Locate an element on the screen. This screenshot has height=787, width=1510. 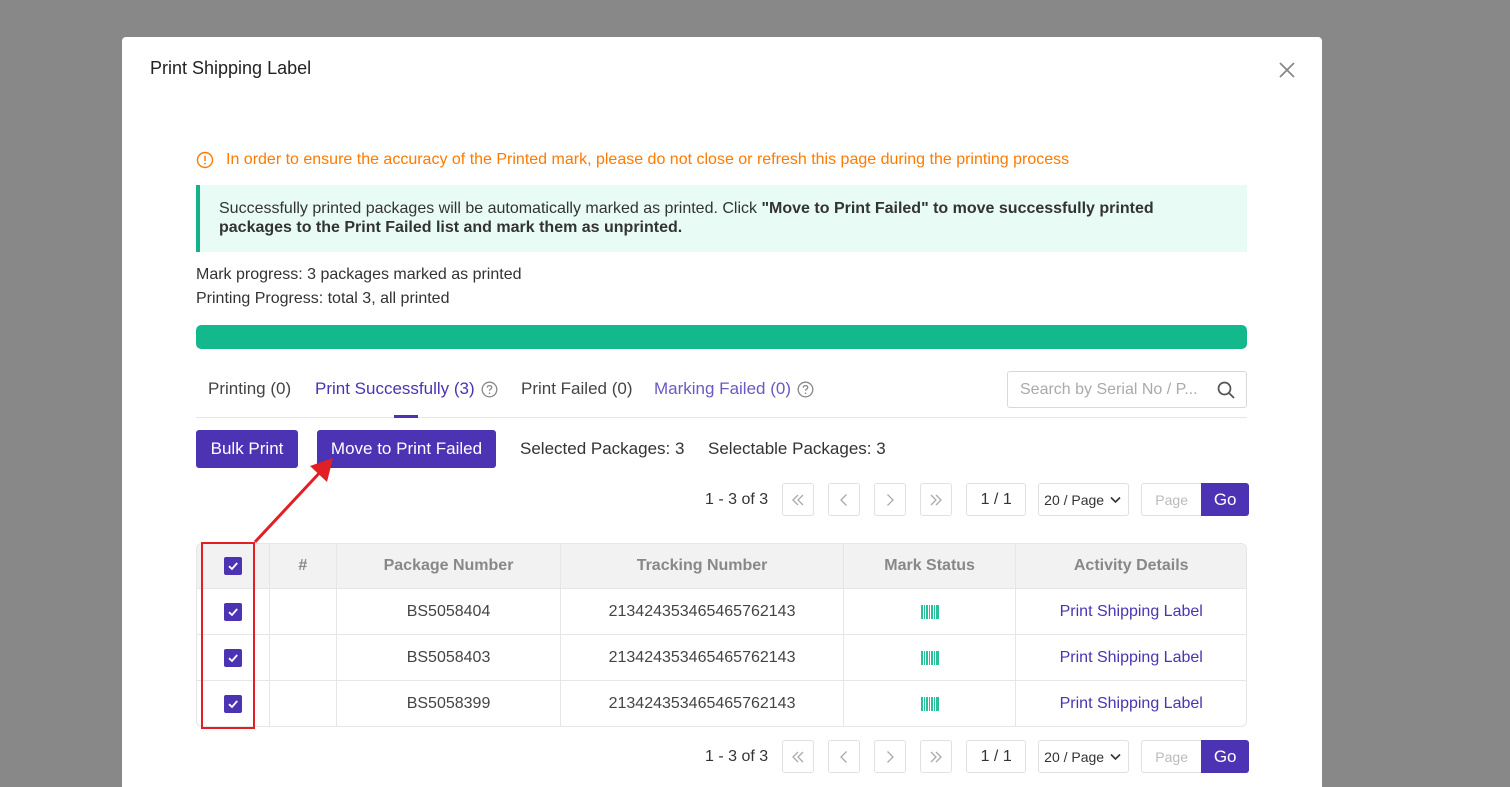
tab-print-successfully: Print Successfully (3) is located at coordinates (406, 389).